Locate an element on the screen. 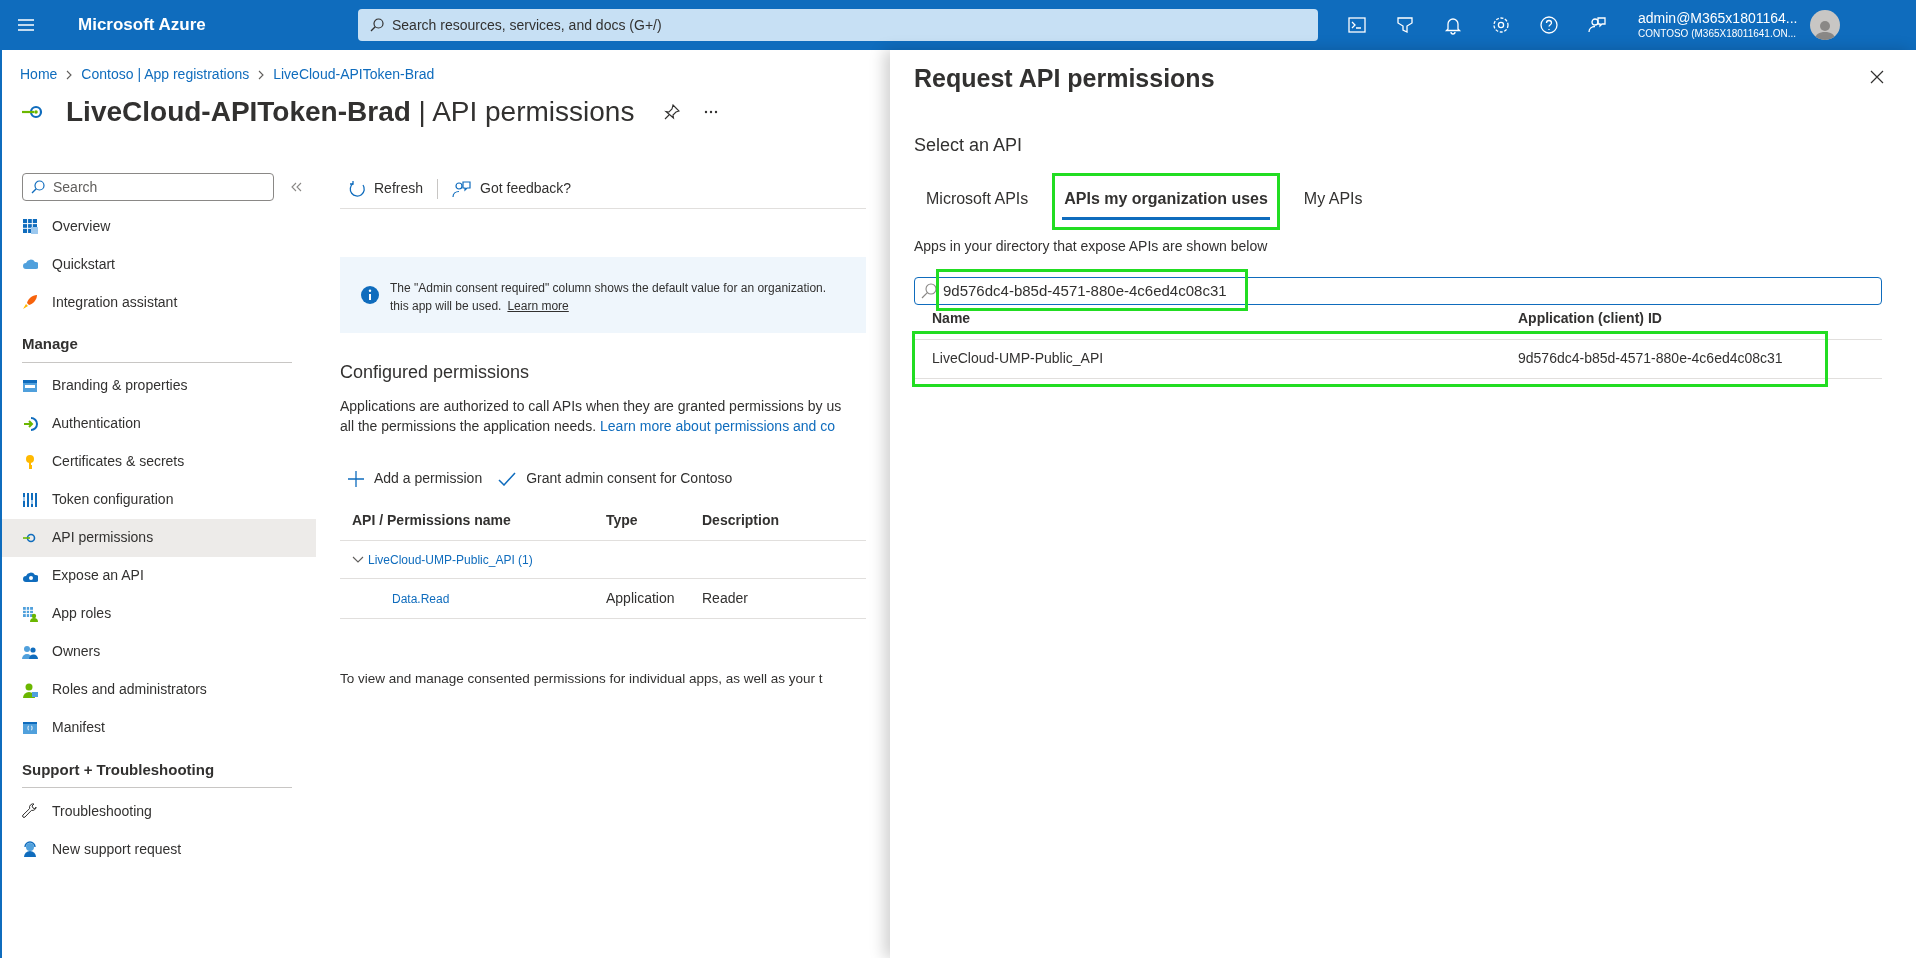 This screenshot has width=1916, height=958. rocket-icon is located at coordinates (30, 302).